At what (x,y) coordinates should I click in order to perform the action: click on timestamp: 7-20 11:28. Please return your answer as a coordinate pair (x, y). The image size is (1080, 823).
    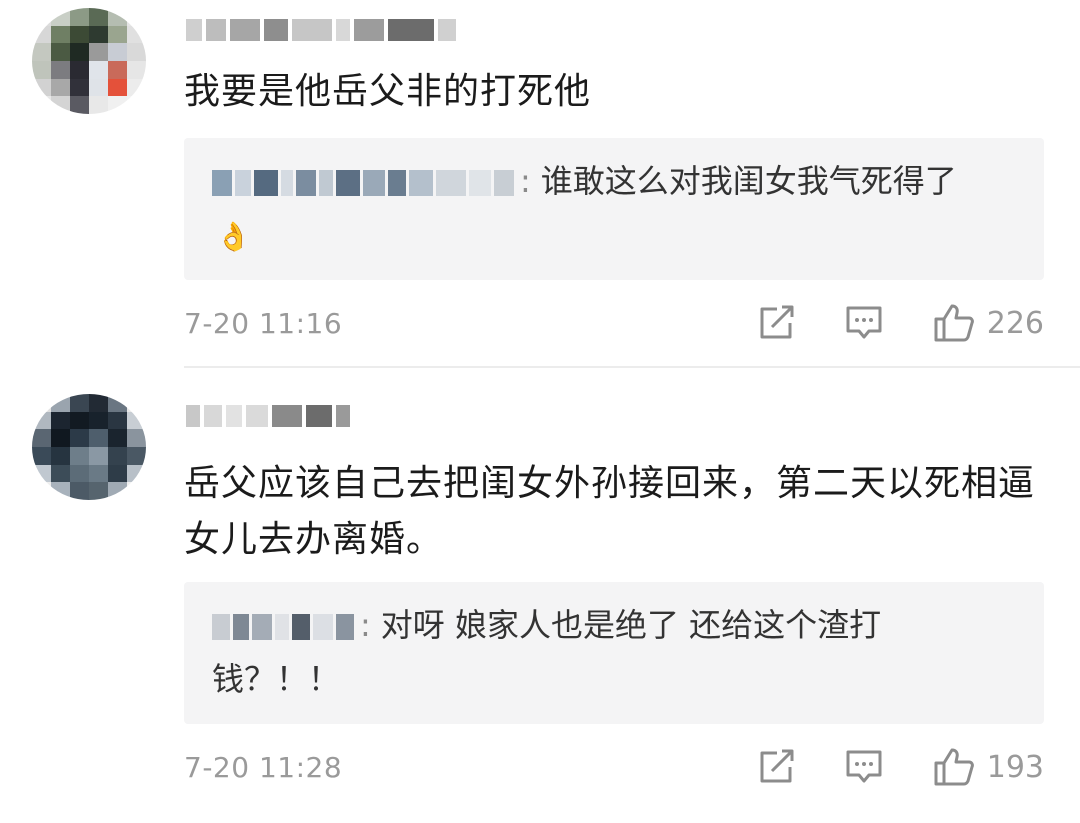
    Looking at the image, I should click on (263, 767).